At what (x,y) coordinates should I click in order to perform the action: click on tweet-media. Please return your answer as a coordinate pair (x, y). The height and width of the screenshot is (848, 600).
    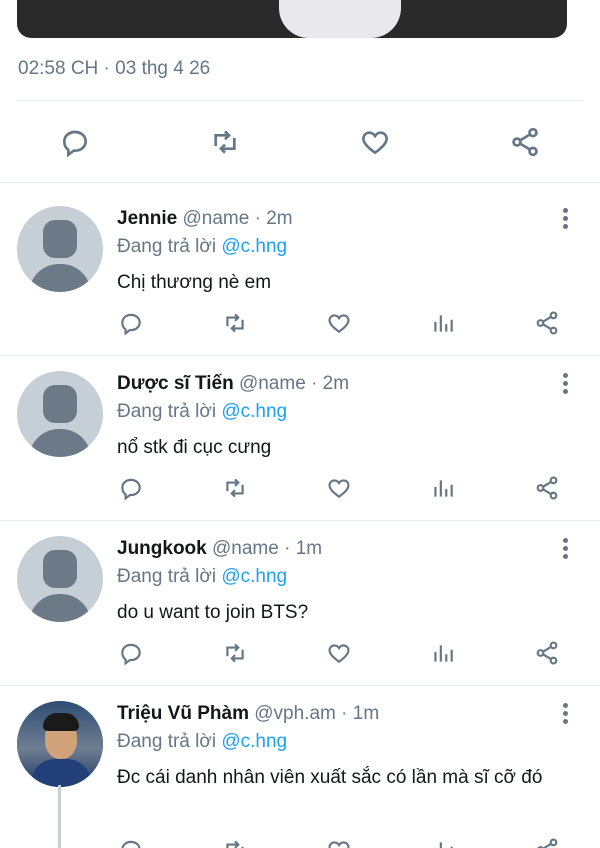
    Looking at the image, I should click on (292, 19).